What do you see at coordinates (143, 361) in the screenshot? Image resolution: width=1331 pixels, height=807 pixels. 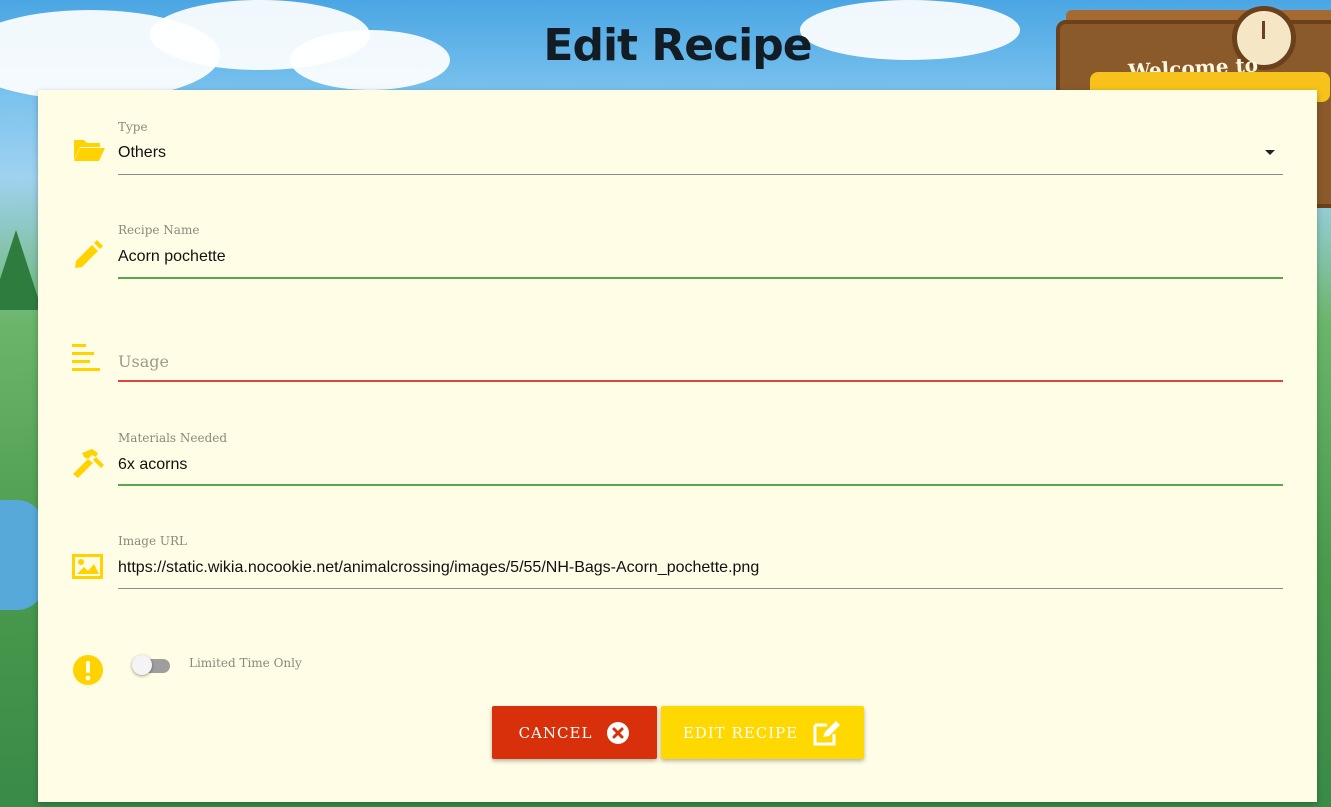 I see `usage-placeholder: Usage` at bounding box center [143, 361].